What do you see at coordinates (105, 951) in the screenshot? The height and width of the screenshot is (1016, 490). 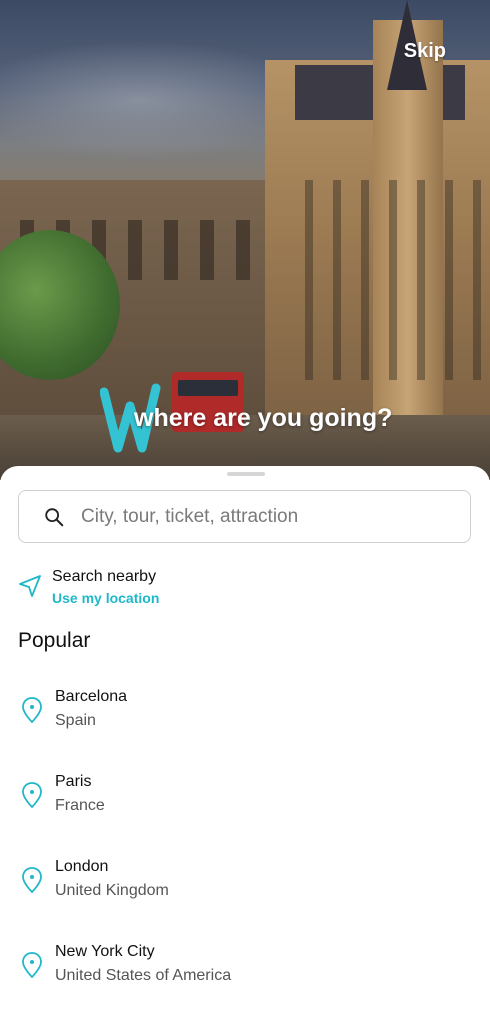 I see `city-name: New York City` at bounding box center [105, 951].